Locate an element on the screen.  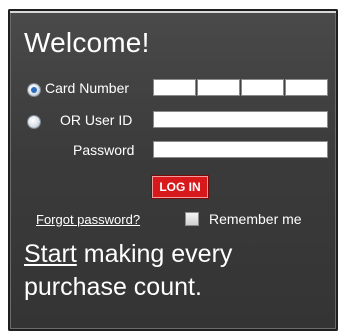
card-number-radio is located at coordinates (34, 90).